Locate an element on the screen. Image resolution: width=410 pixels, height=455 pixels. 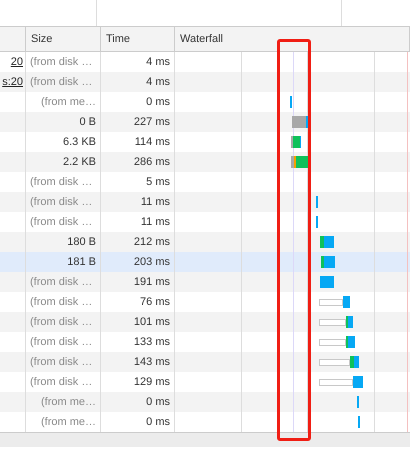
time-text: 286 ms is located at coordinates (152, 162).